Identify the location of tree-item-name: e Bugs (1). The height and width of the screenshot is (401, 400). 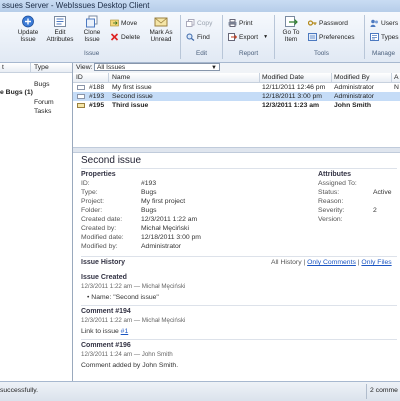
(16, 92).